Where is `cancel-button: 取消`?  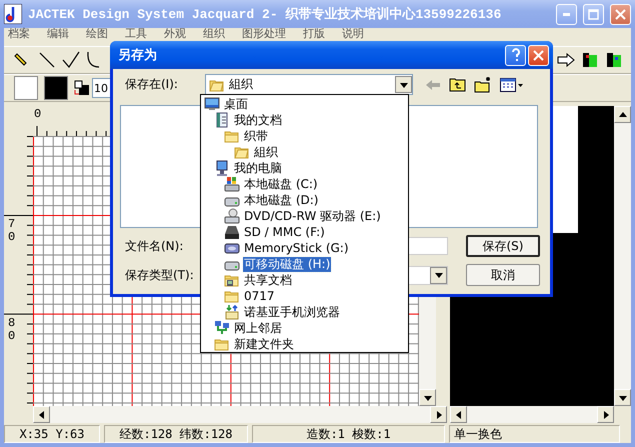
cancel-button: 取消 is located at coordinates (503, 275).